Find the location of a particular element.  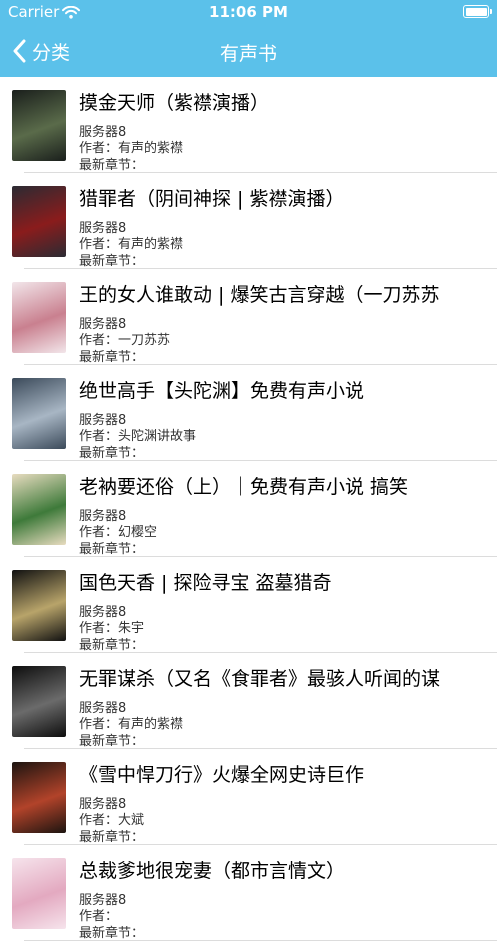

list-item: 摸金天师（紫襟演播） 服务器8 作者：有声的紫襟 最新章节： is located at coordinates (248, 125).